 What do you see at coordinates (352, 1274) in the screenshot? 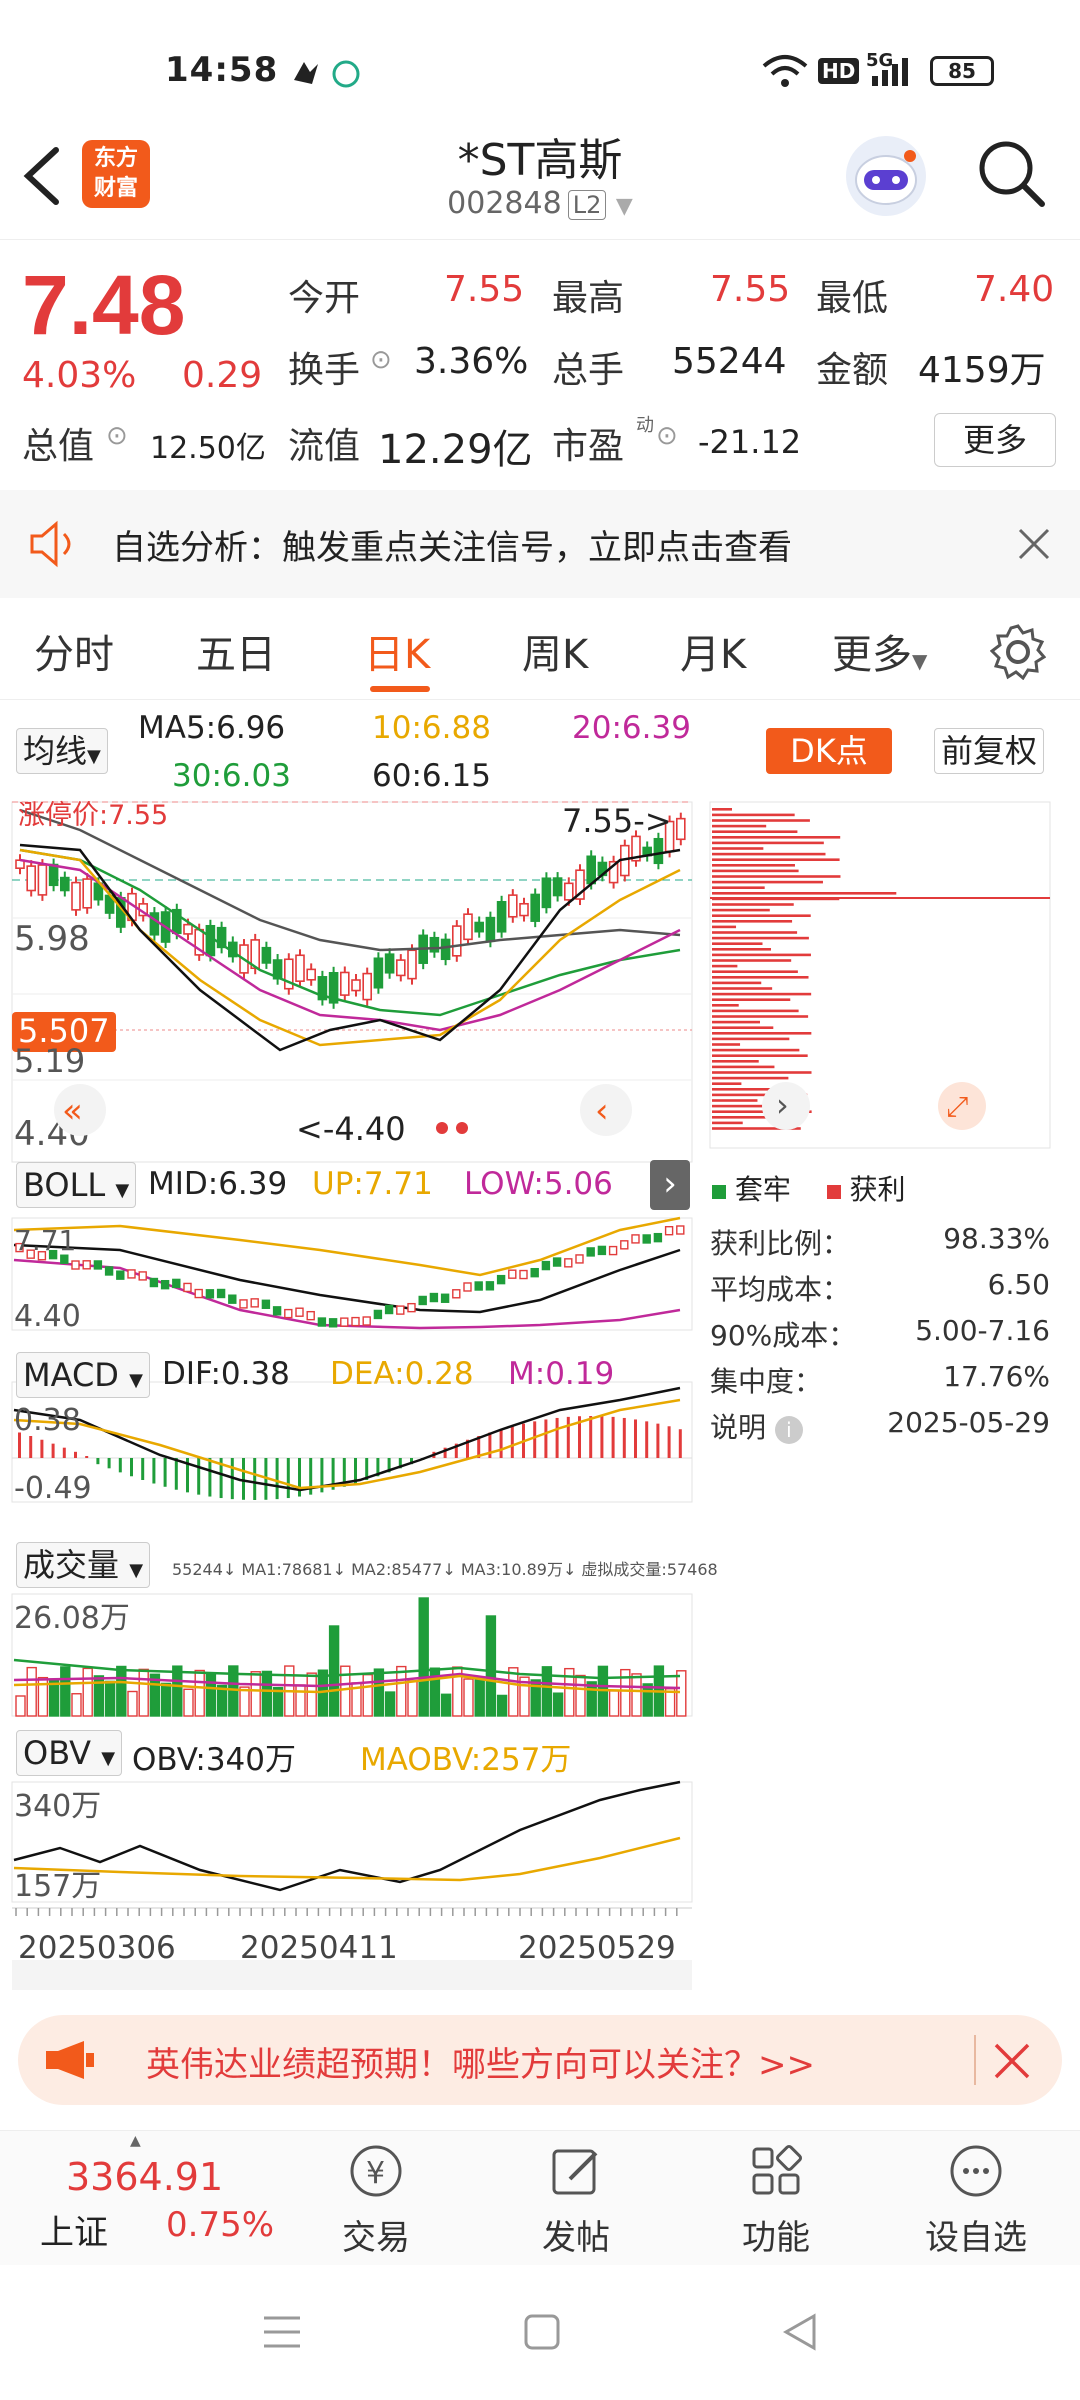
I see `boll-panel` at bounding box center [352, 1274].